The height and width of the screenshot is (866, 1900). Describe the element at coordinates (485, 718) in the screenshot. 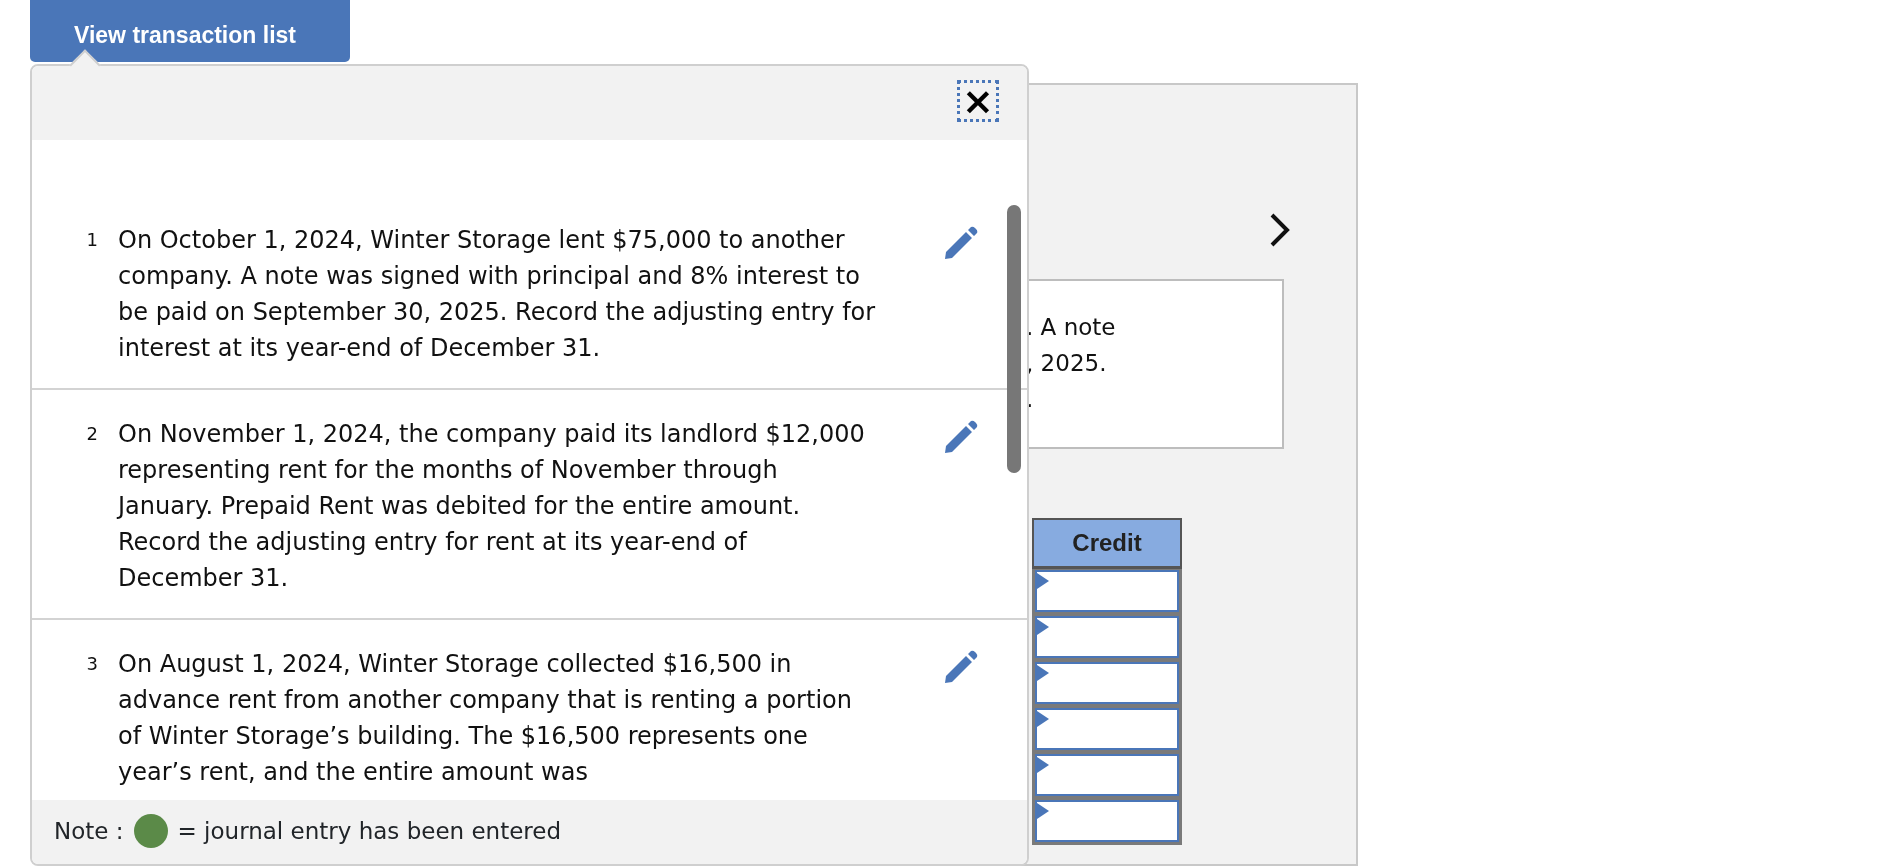

I see `transaction-text: On August 1, 2024, Winter Storage collected $16,500 in advance rent from another company that is renting a portion of Winter Storage’s building. The $16,500 represents one year’s rent, and the entire amount was` at that location.